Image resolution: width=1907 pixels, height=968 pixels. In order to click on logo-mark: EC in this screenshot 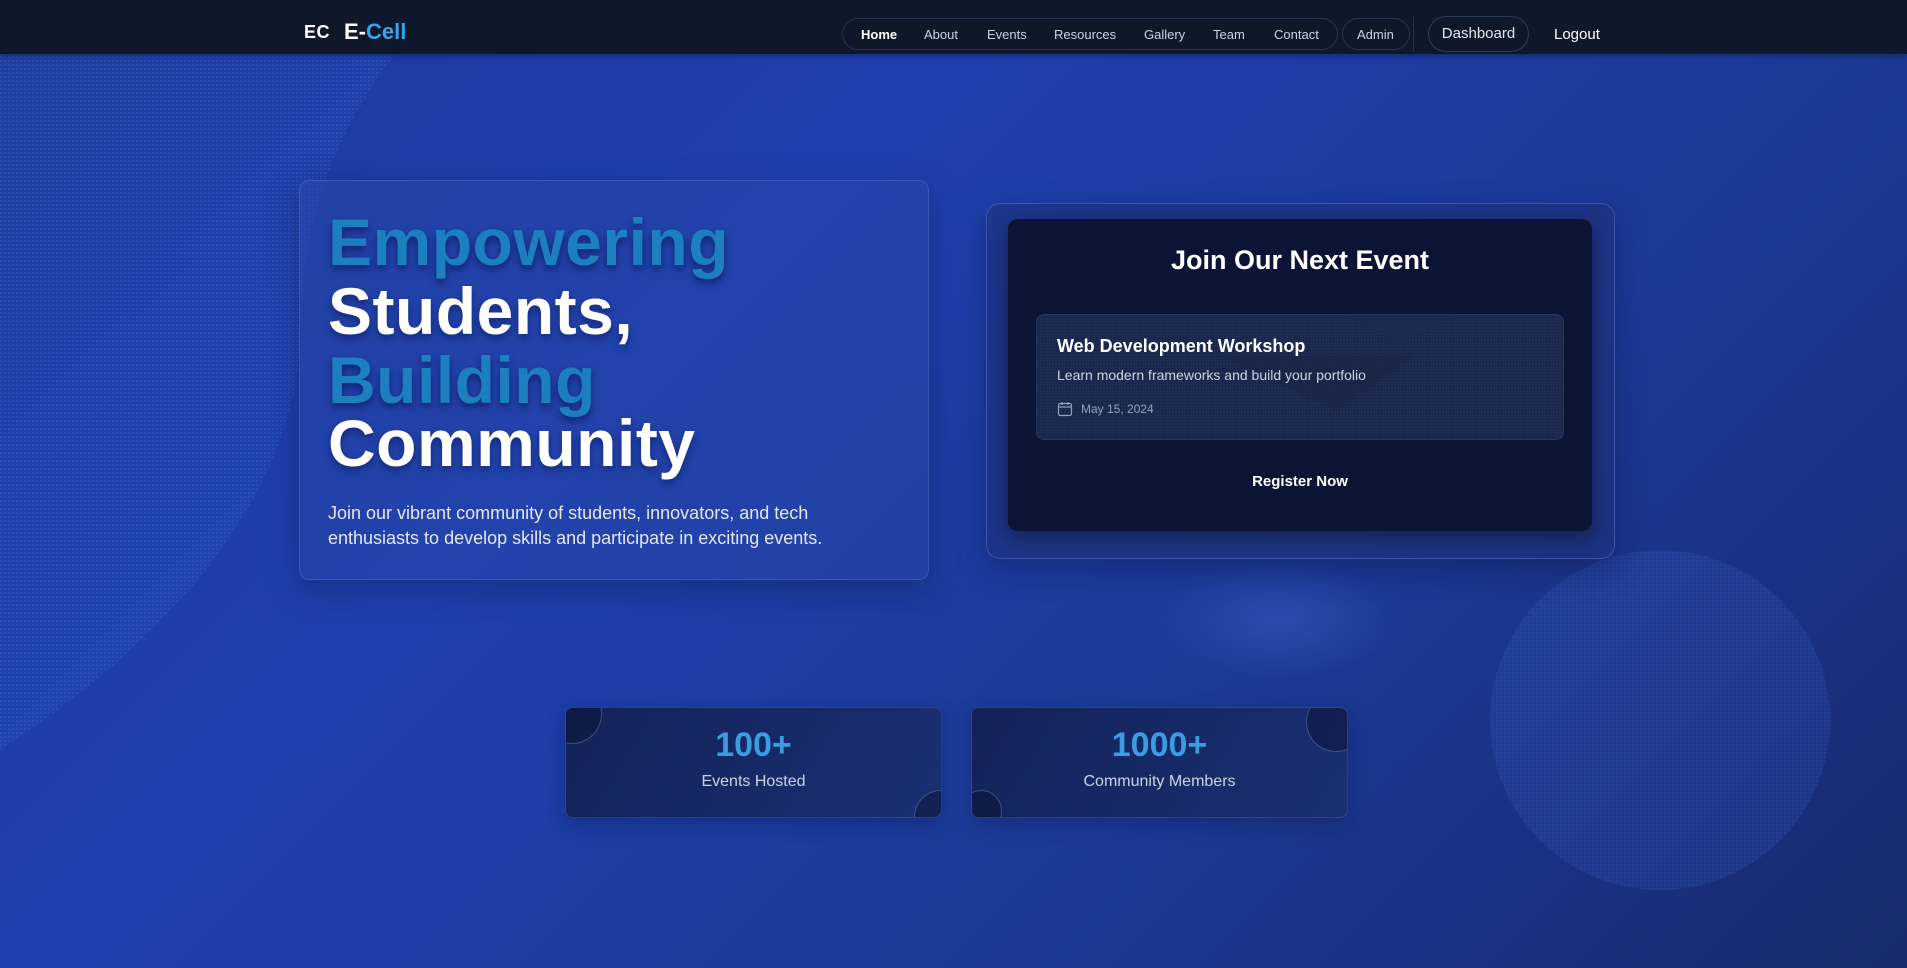, I will do `click(317, 32)`.